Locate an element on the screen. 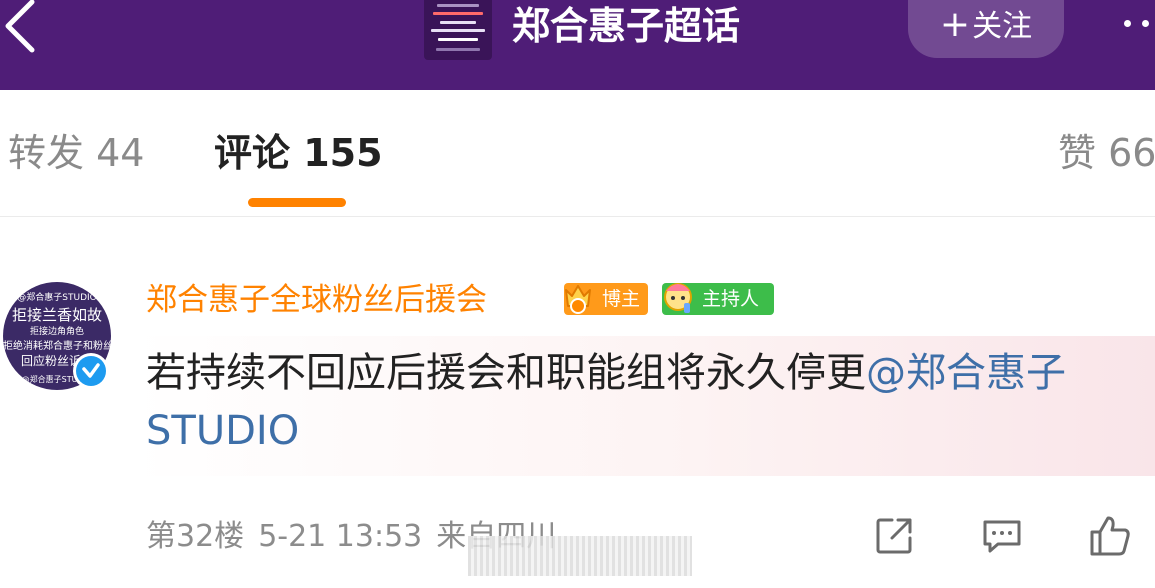 The image size is (1155, 588). verified-badge is located at coordinates (91, 371).